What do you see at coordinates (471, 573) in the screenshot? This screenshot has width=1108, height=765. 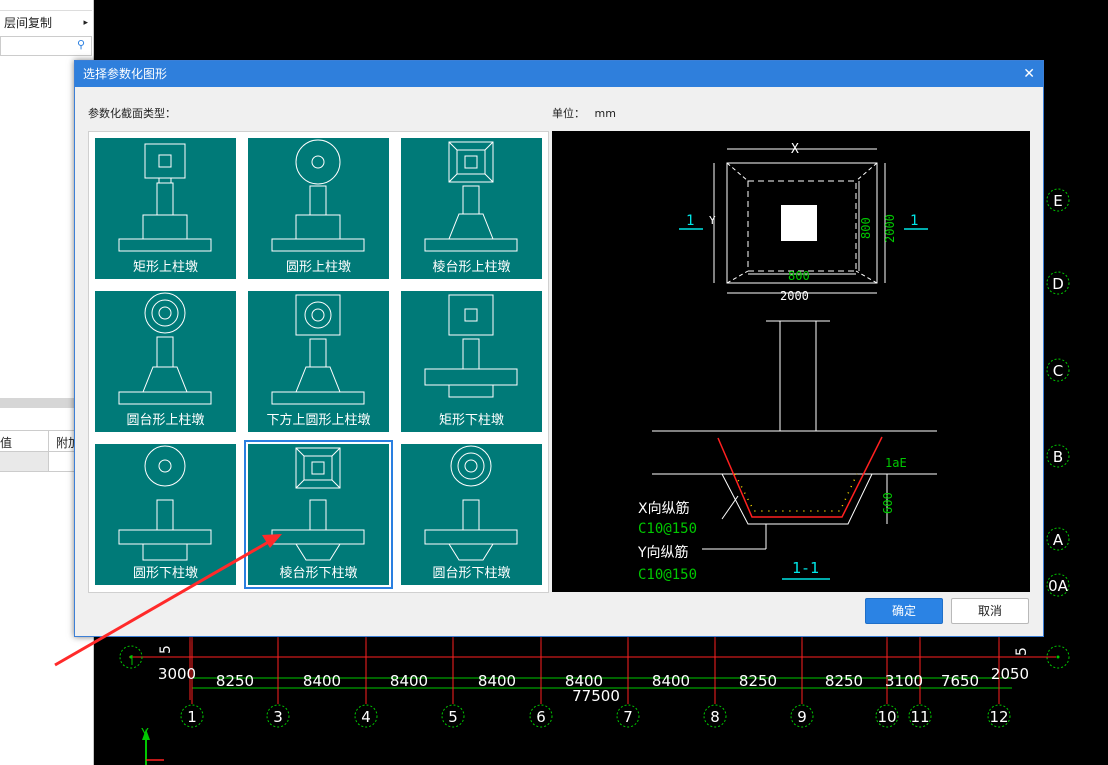 I see `tile-label: 圆台形下柱墩` at bounding box center [471, 573].